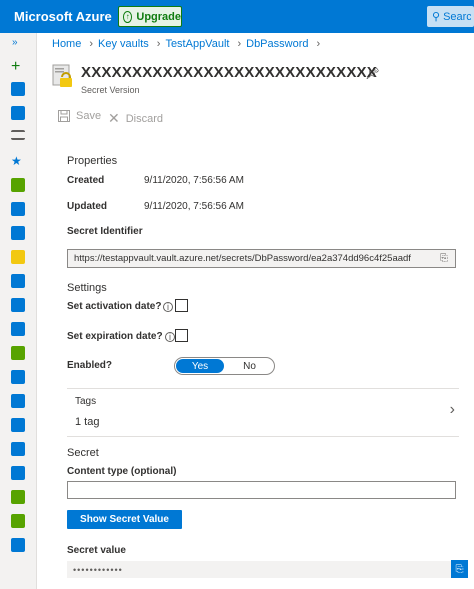 The width and height of the screenshot is (474, 589). Describe the element at coordinates (18, 135) in the screenshot. I see `all-services-icon` at that location.